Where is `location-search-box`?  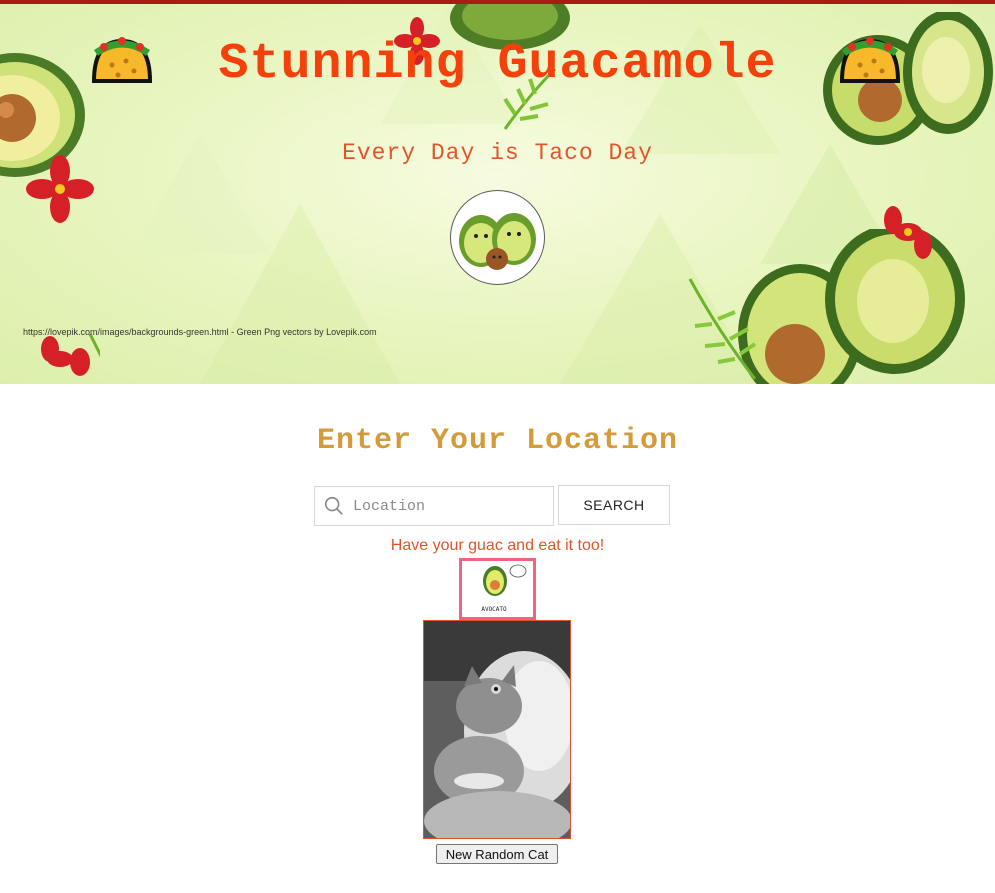 location-search-box is located at coordinates (434, 506).